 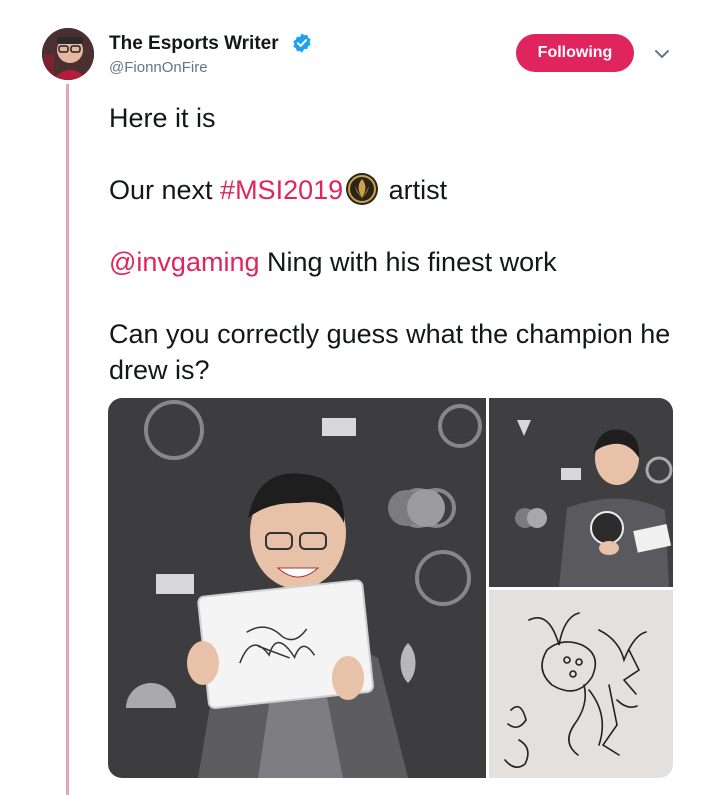 What do you see at coordinates (575, 53) in the screenshot?
I see `following-button: Following` at bounding box center [575, 53].